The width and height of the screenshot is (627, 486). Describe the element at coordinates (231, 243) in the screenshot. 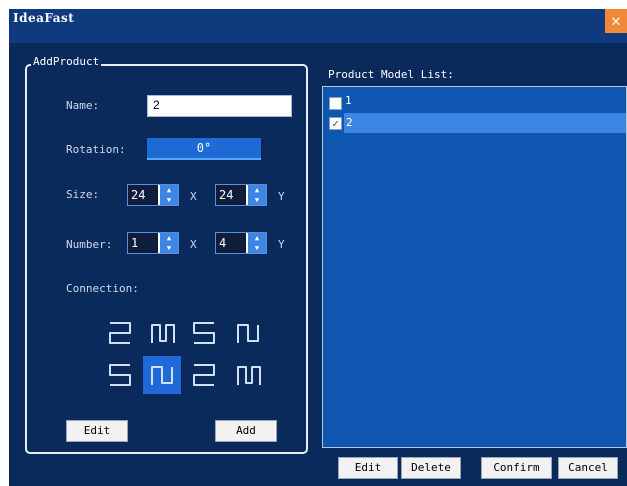

I see `number-y-value: 4` at that location.